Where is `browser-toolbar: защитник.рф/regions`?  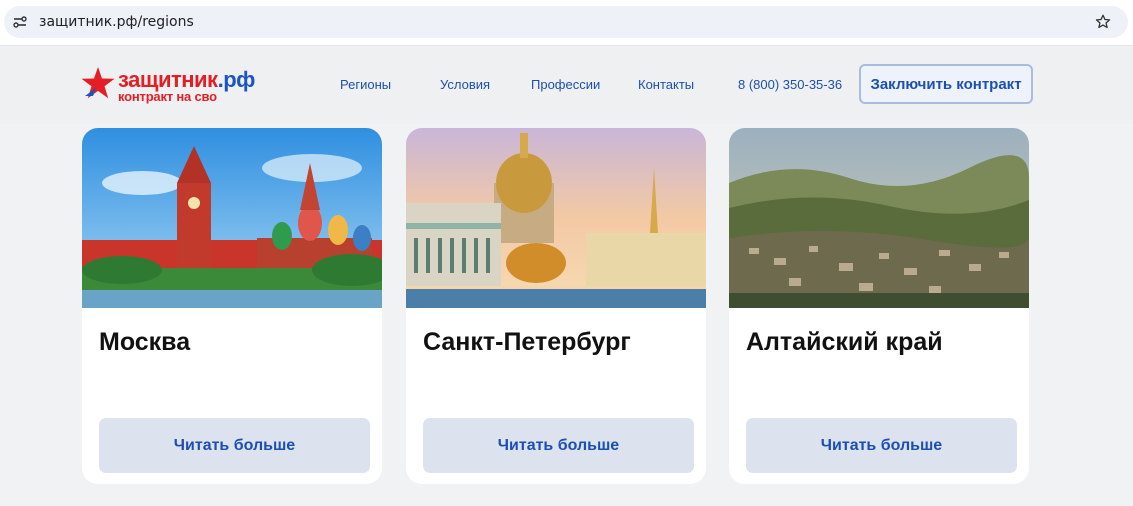 browser-toolbar: защитник.рф/regions is located at coordinates (566, 23).